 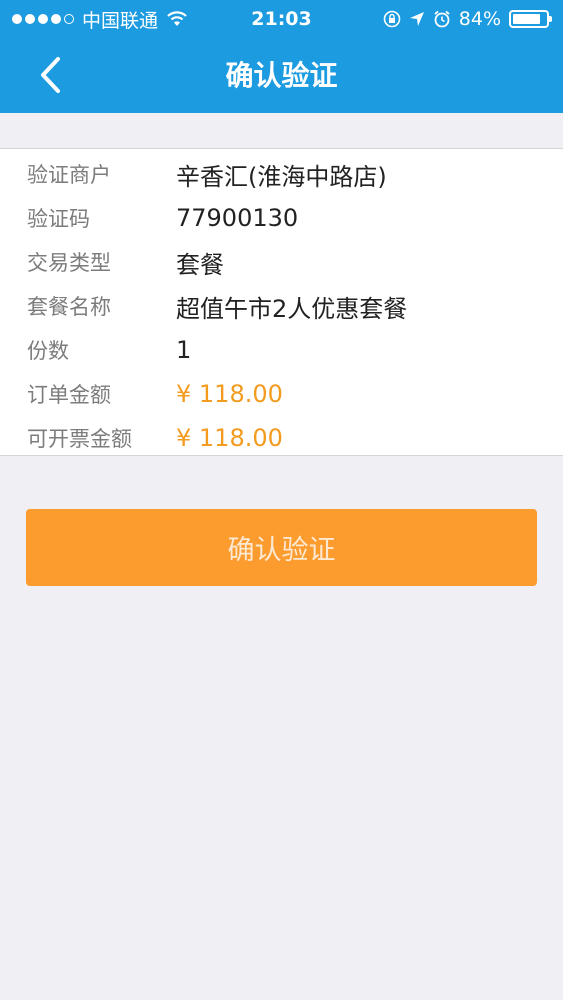 I want to click on detail-row-merchant: 验证商户 辛香汇(淮海中路店), so click(x=281, y=174).